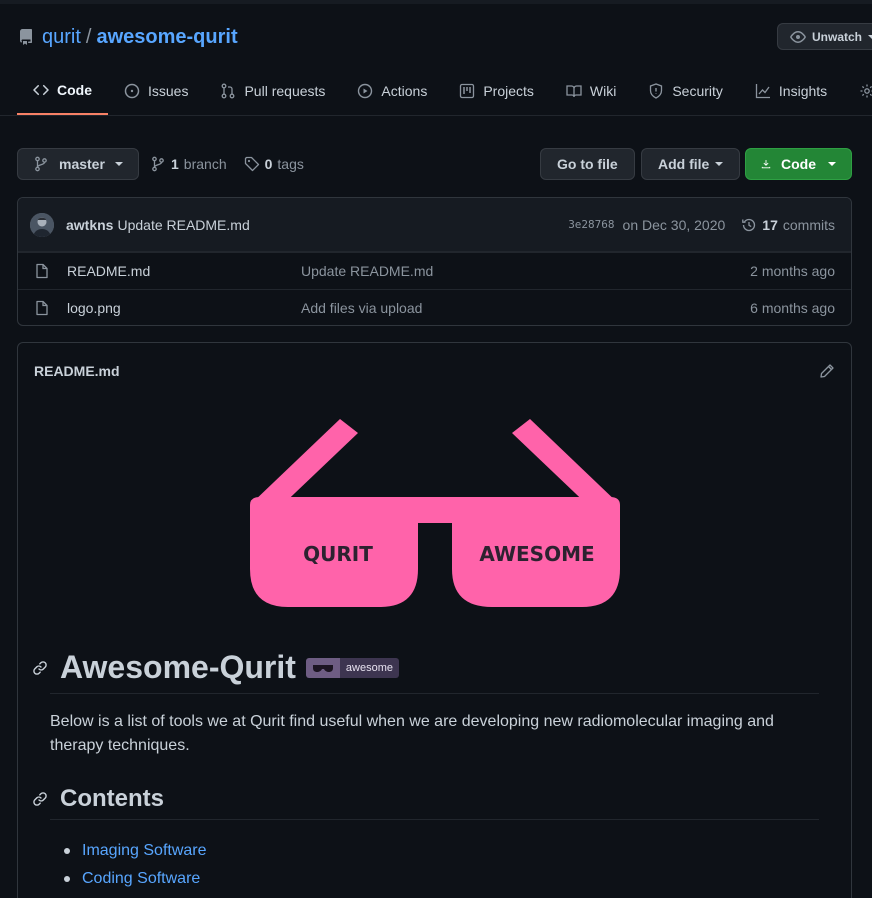 The image size is (872, 898). What do you see at coordinates (74, 90) in the screenshot?
I see `tab-code-label: Code` at bounding box center [74, 90].